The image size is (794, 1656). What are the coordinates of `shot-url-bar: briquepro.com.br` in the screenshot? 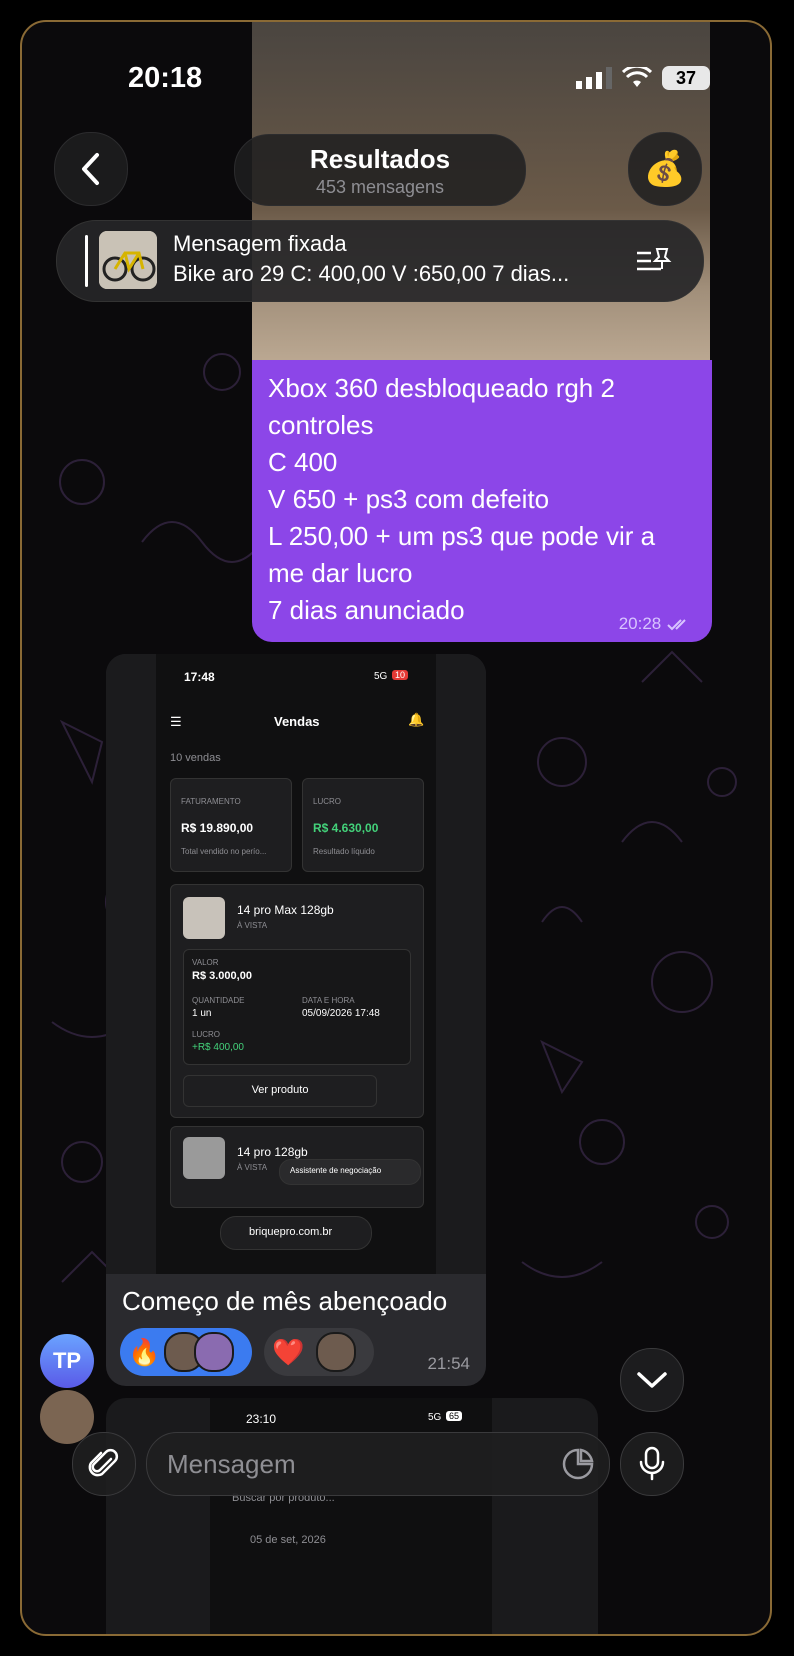 It's located at (296, 1233).